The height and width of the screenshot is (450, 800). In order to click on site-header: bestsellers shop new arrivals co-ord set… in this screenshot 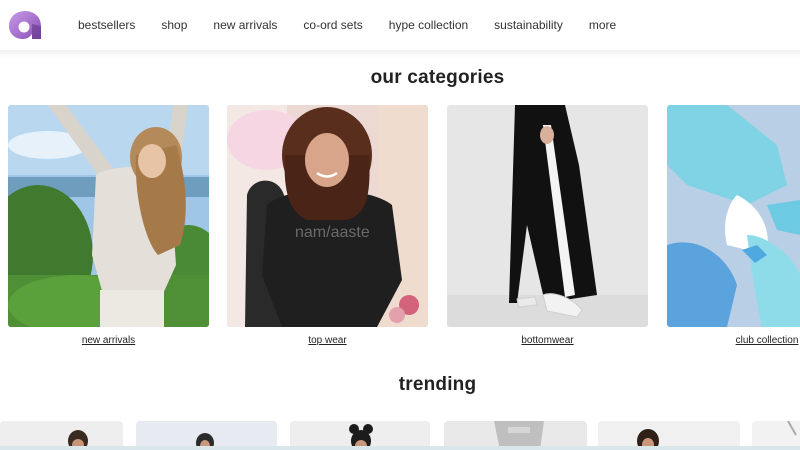, I will do `click(400, 25)`.